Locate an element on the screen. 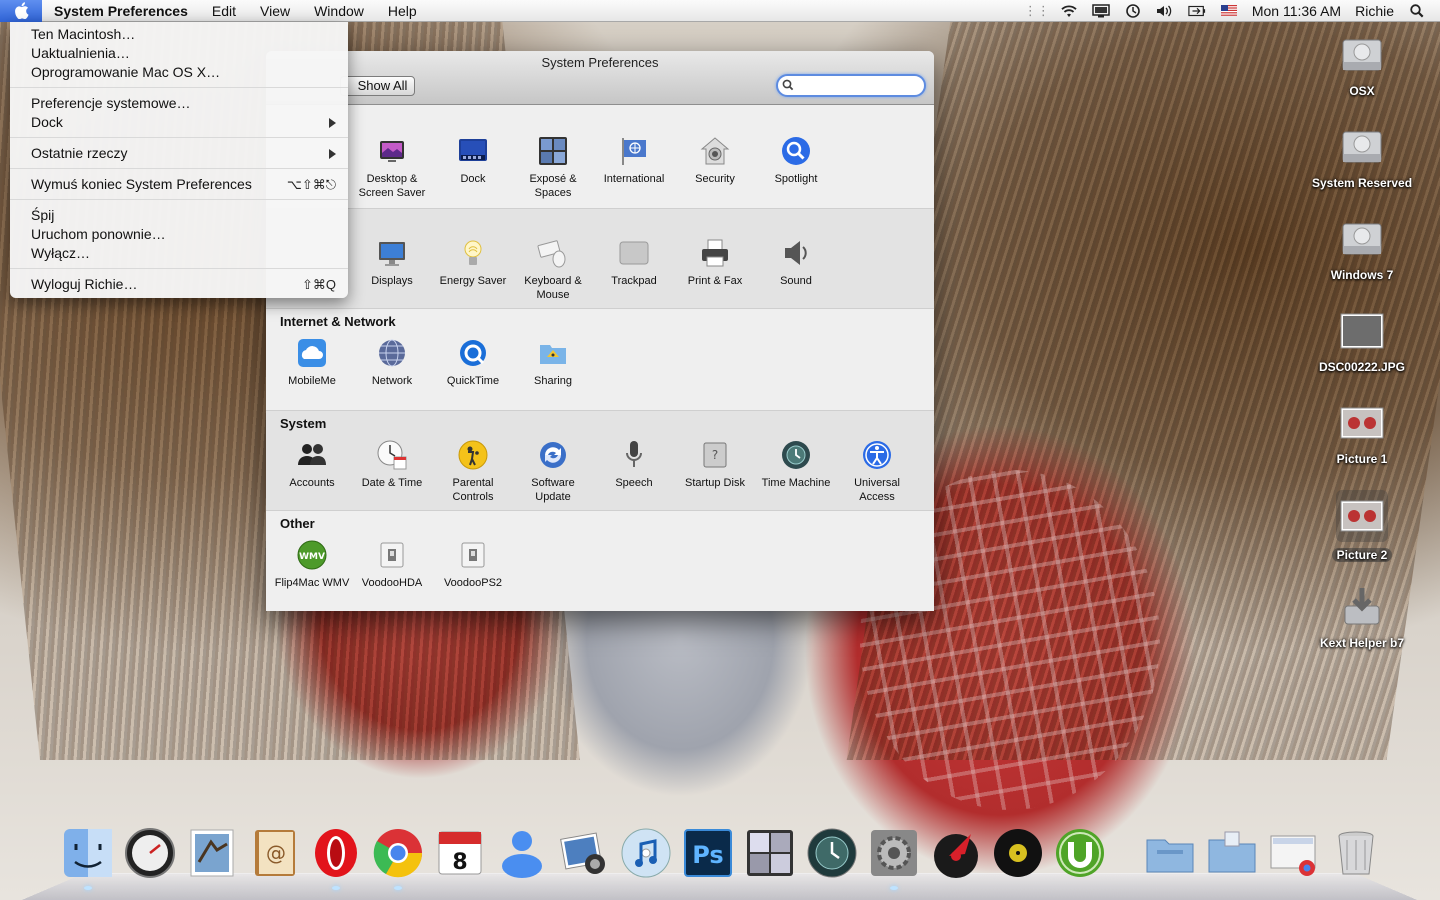 The image size is (1440, 900). menu-view: View is located at coordinates (275, 11).